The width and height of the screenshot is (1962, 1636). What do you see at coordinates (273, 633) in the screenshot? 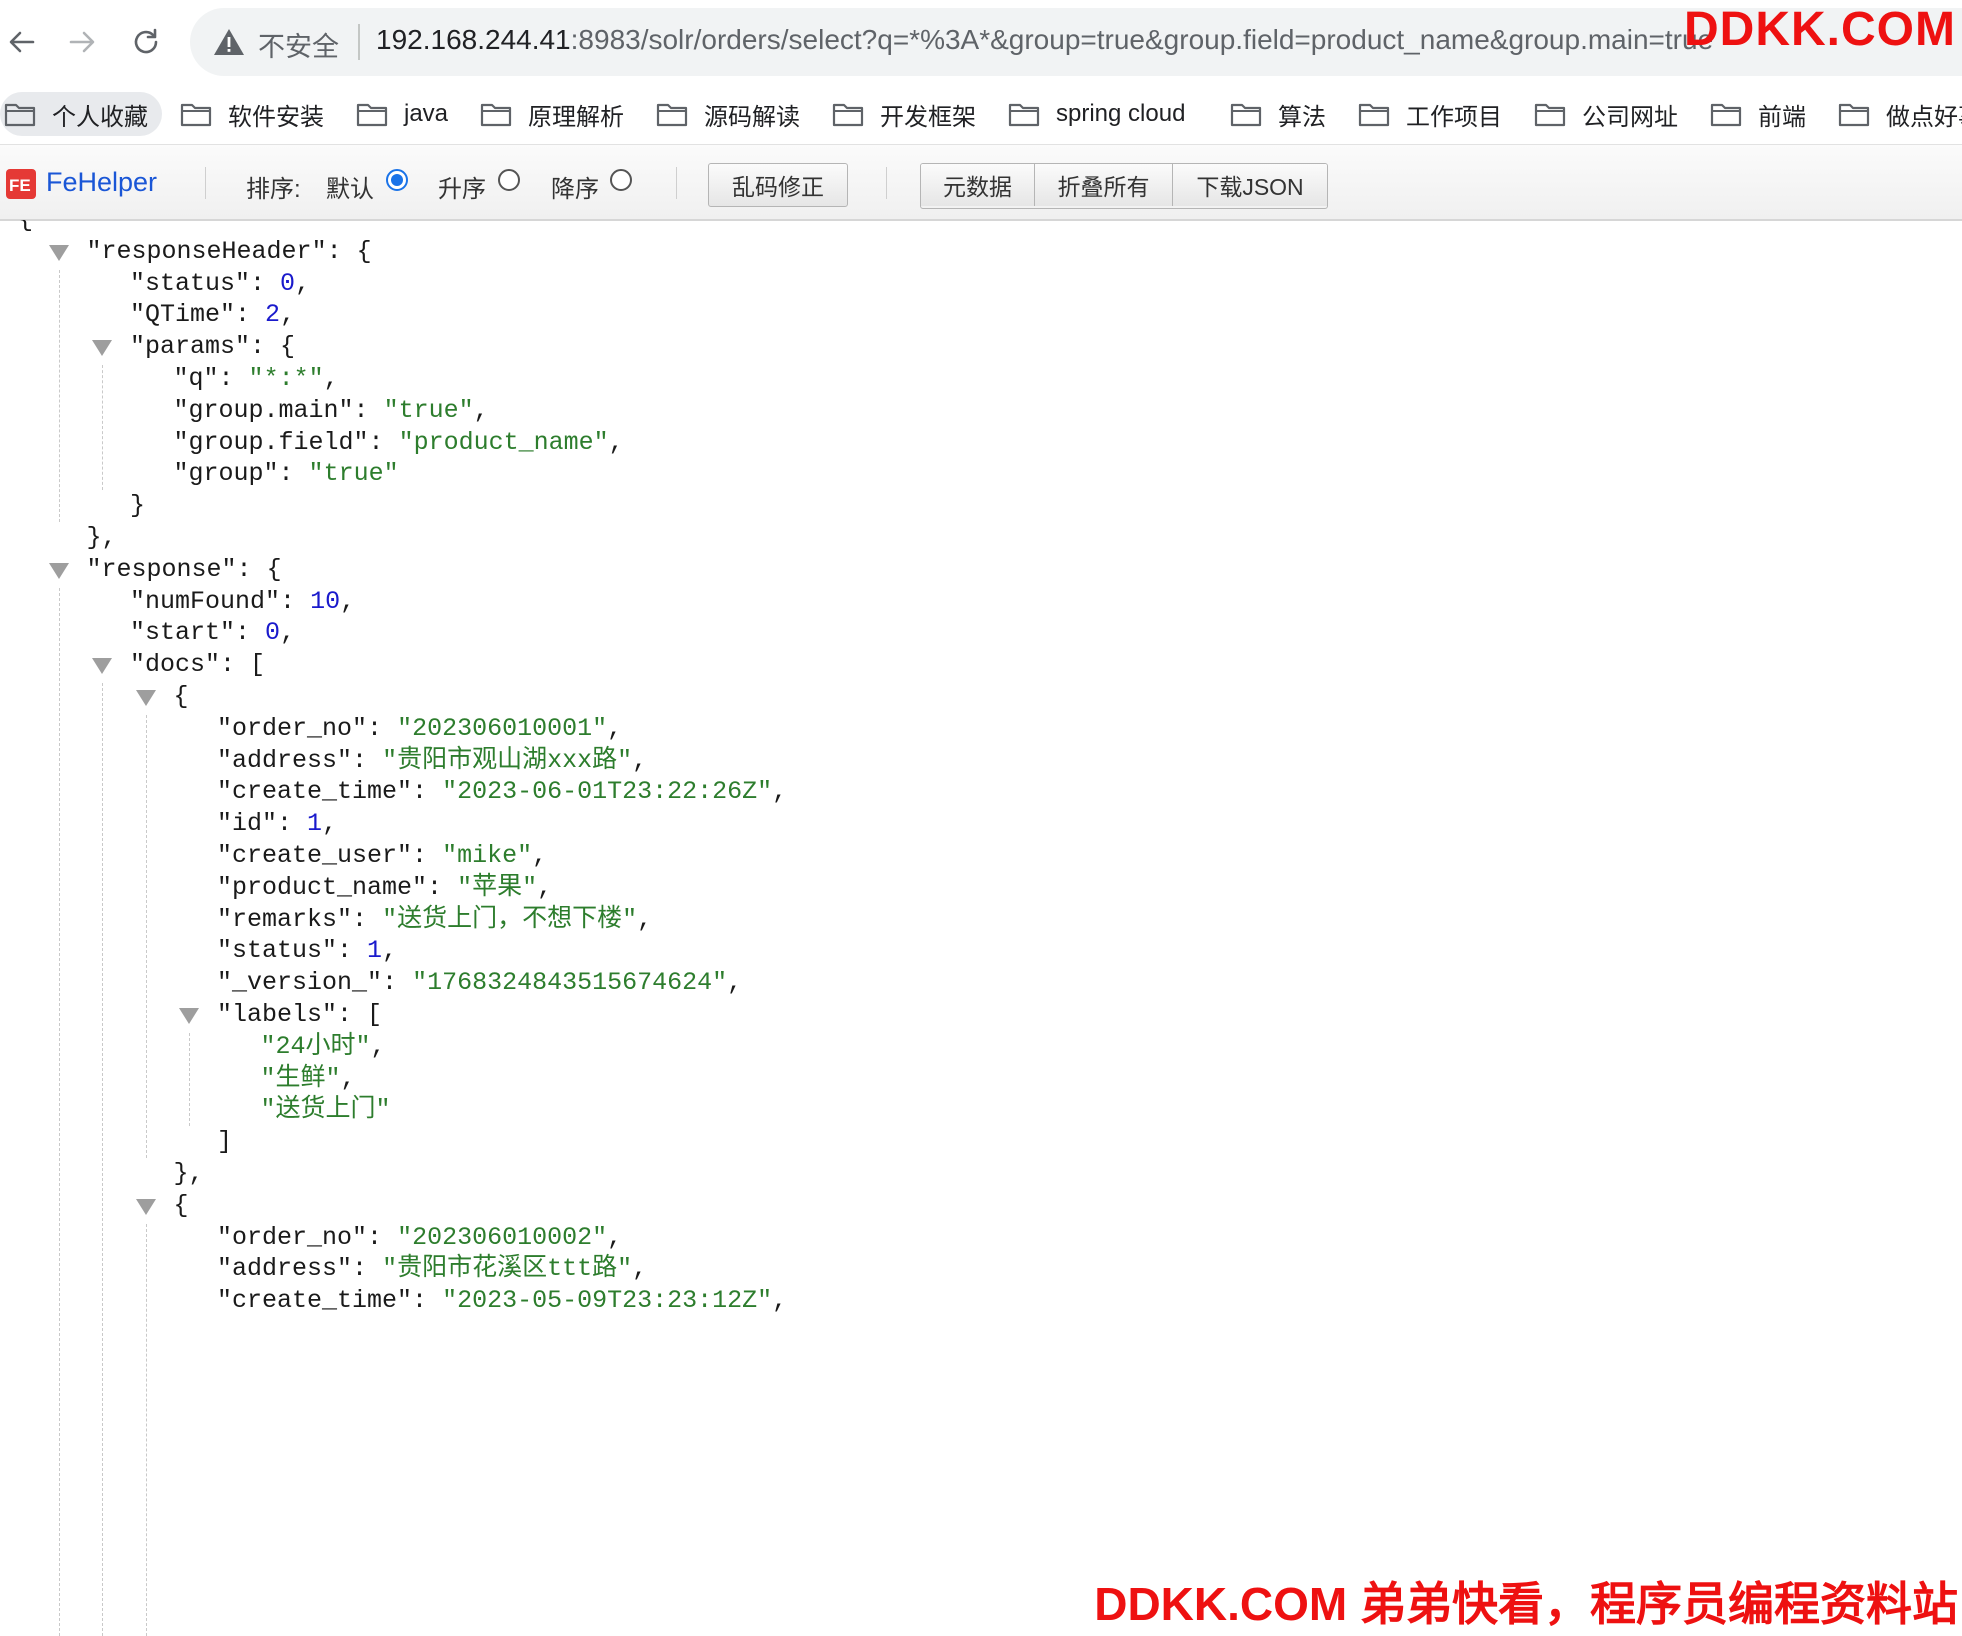
I see `json-number-value: 0` at bounding box center [273, 633].